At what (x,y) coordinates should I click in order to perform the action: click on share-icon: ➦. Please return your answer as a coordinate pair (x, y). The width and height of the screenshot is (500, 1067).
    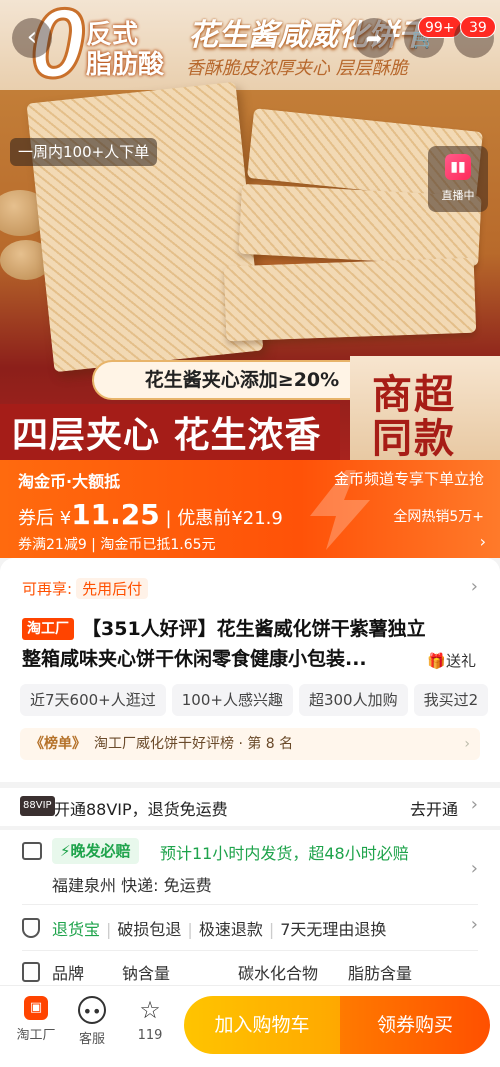
    Looking at the image, I should click on (374, 38).